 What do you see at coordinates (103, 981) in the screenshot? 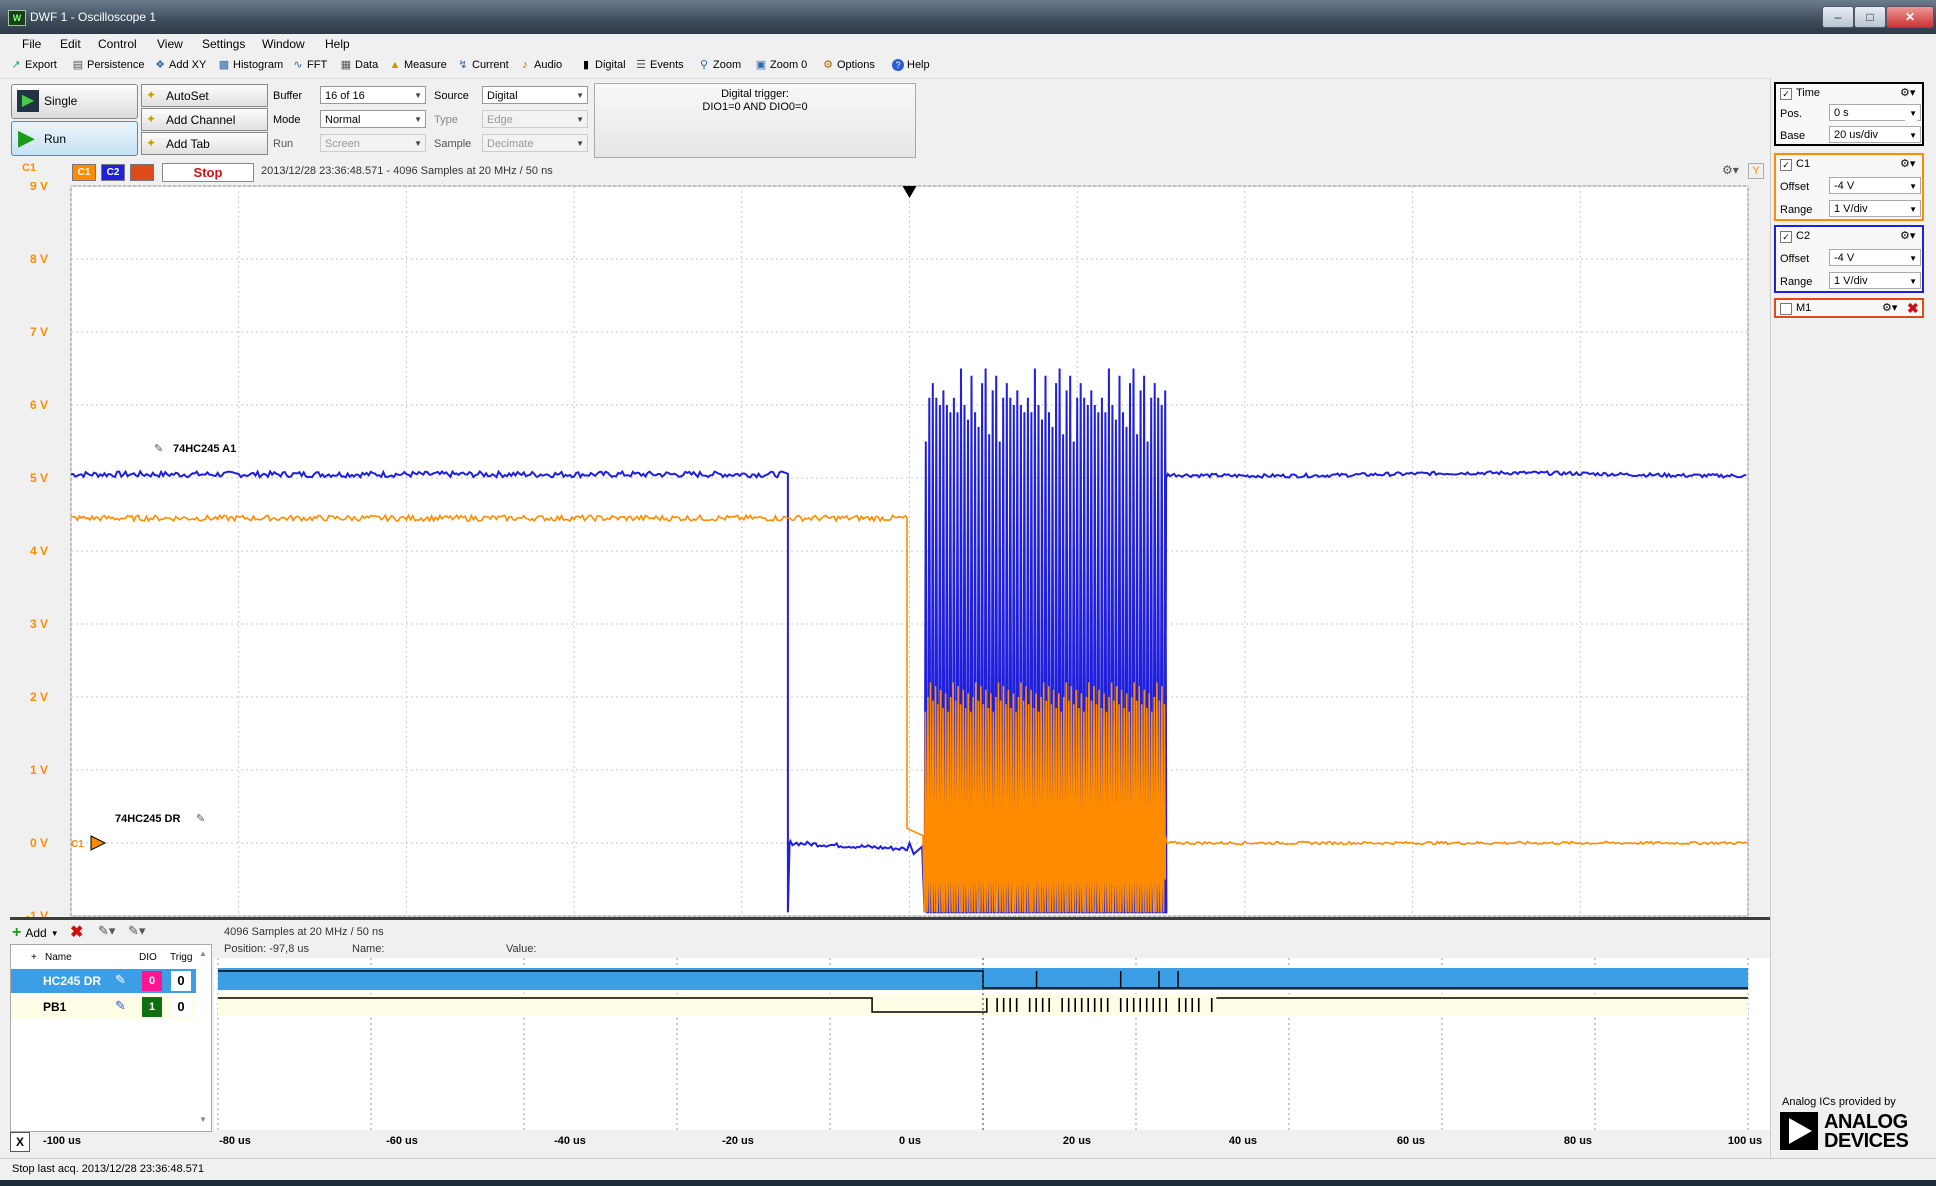
I see `channel-row-hc245-dr: HC245 DR ✎ 0 0` at bounding box center [103, 981].